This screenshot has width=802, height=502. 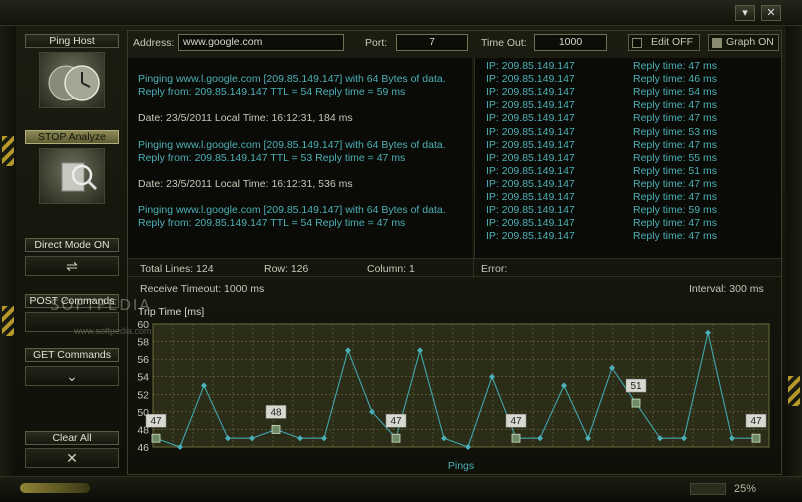 What do you see at coordinates (794, 391) in the screenshot?
I see `hazard-stripes-right` at bounding box center [794, 391].